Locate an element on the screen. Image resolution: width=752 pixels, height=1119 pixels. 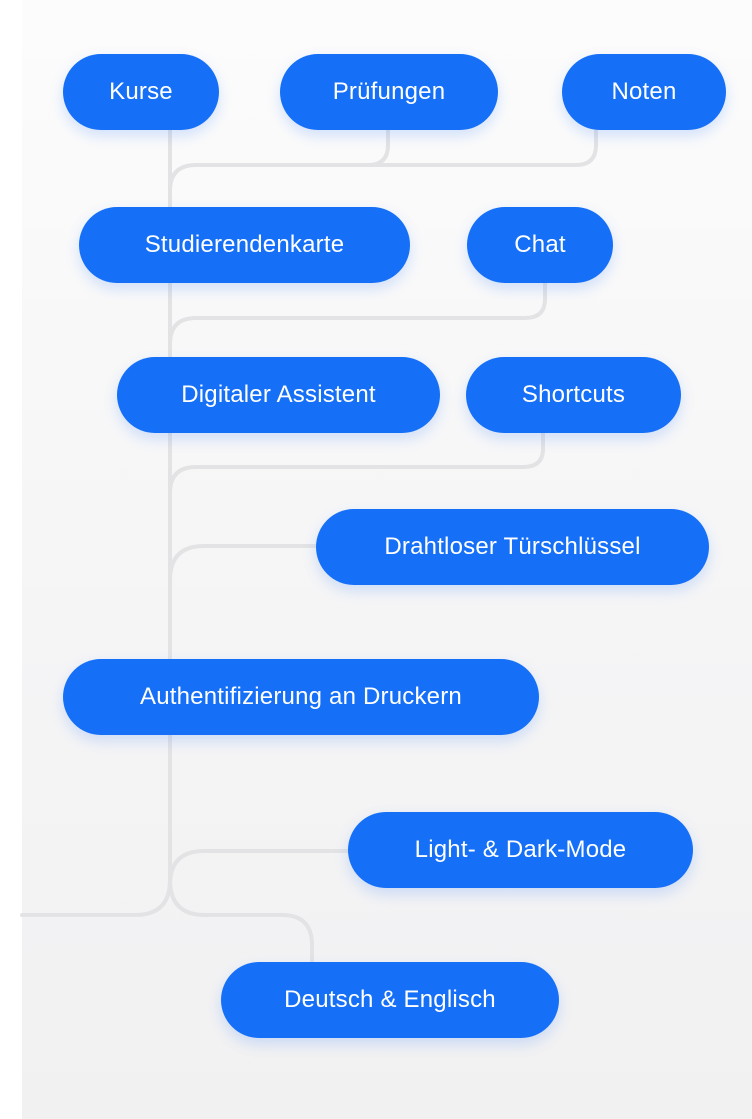
feature-pill-studierendenkarte: Studierendenkarte is located at coordinates (244, 245).